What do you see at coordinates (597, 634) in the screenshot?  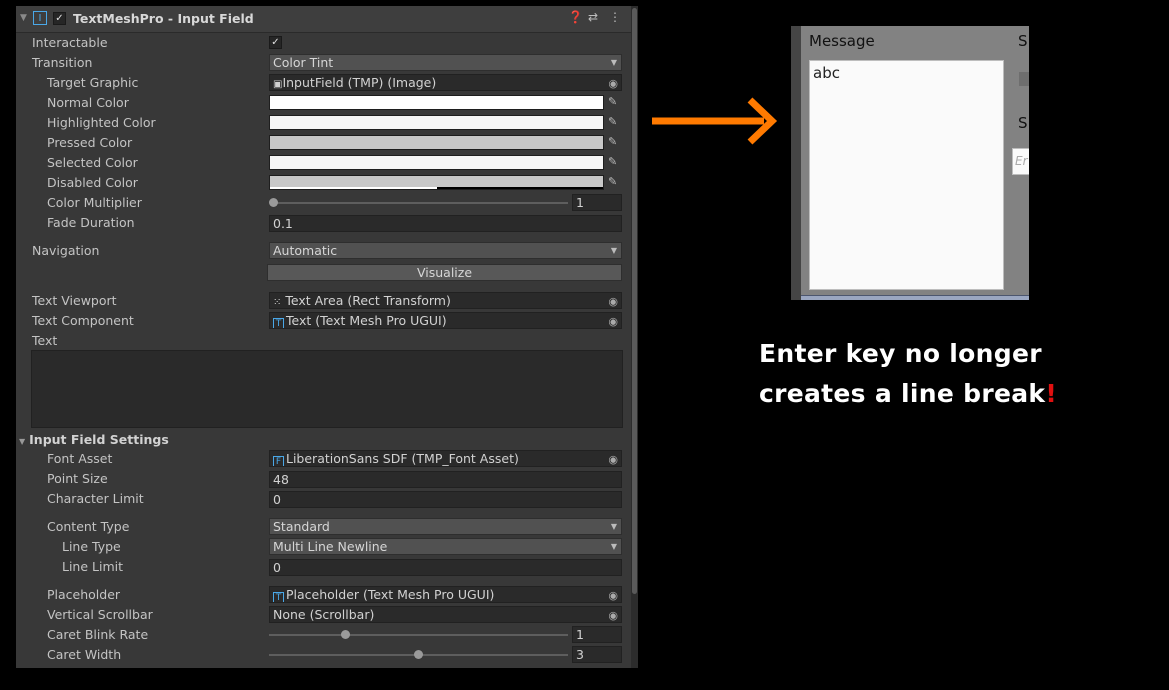 I see `caret-blink-rate-field: 1` at bounding box center [597, 634].